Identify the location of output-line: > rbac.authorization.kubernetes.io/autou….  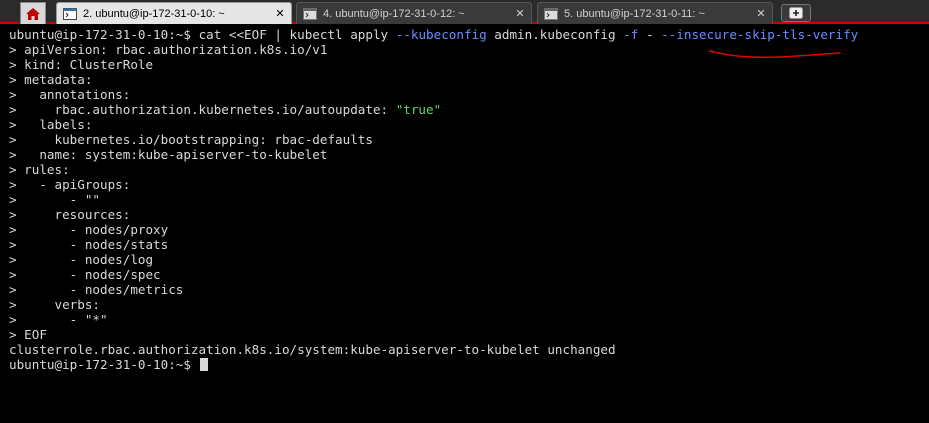
(469, 109).